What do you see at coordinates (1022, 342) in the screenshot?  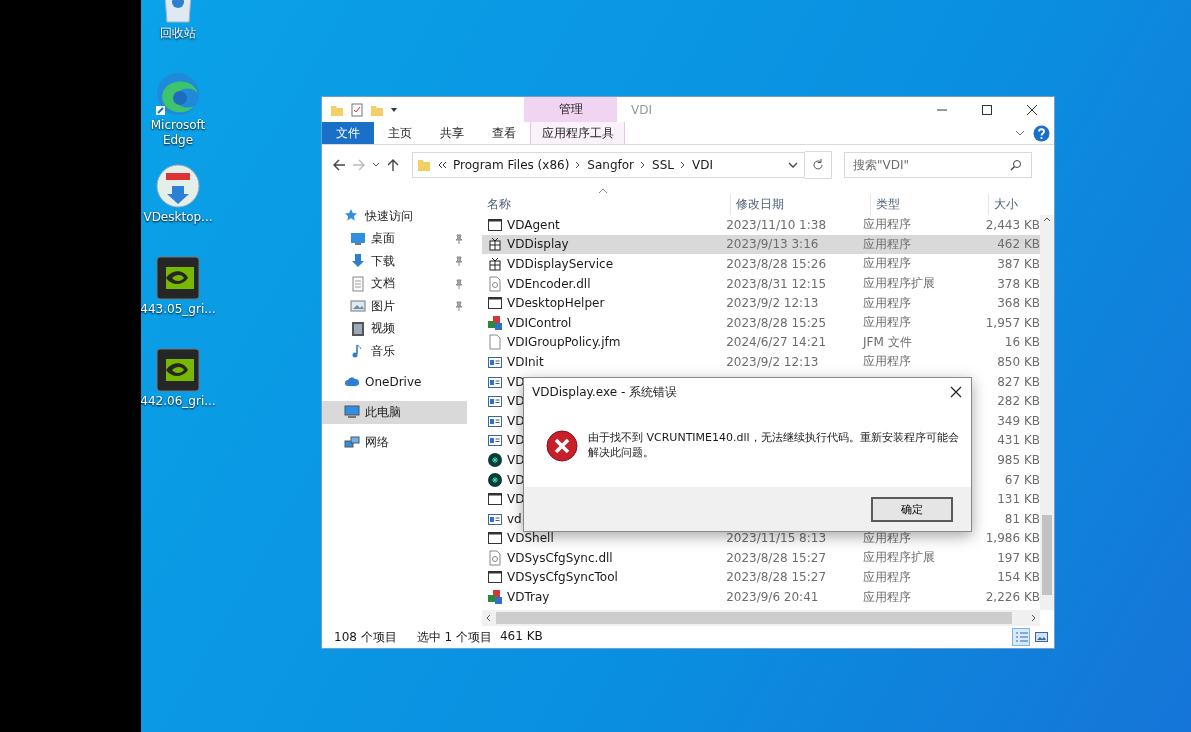 I see `file-size: 16 KB` at bounding box center [1022, 342].